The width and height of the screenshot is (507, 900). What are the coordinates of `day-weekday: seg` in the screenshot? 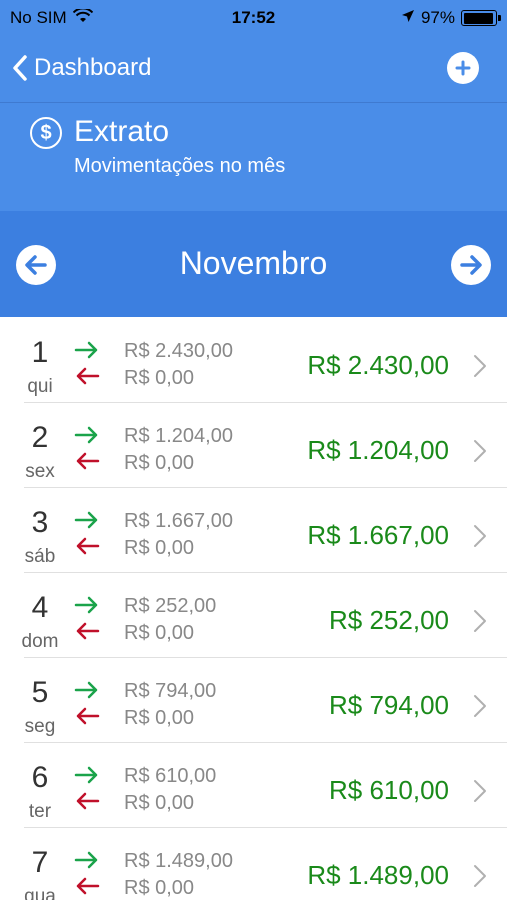 It's located at (40, 726).